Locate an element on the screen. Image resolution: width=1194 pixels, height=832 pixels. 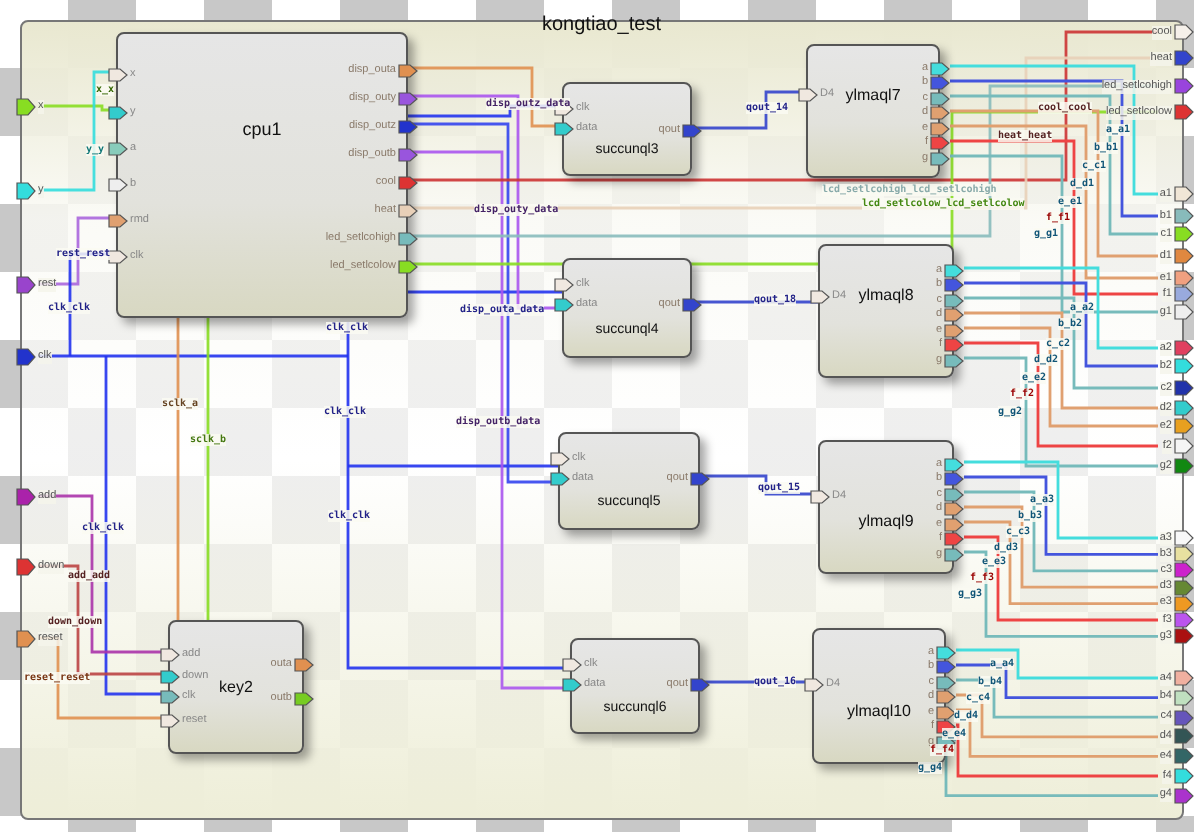
module-name: key2 is located at coordinates (236, 687).